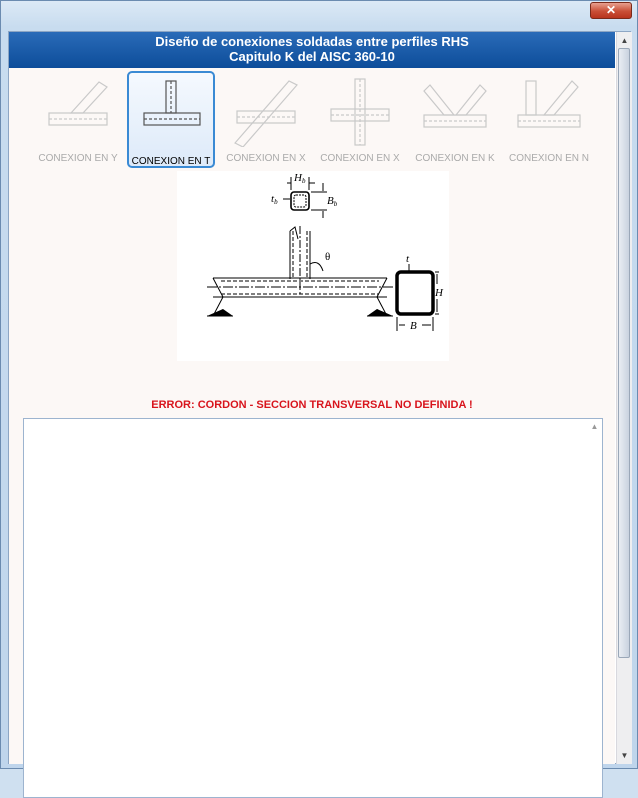  What do you see at coordinates (304, 181) in the screenshot?
I see `hb-subscript: b` at bounding box center [304, 181].